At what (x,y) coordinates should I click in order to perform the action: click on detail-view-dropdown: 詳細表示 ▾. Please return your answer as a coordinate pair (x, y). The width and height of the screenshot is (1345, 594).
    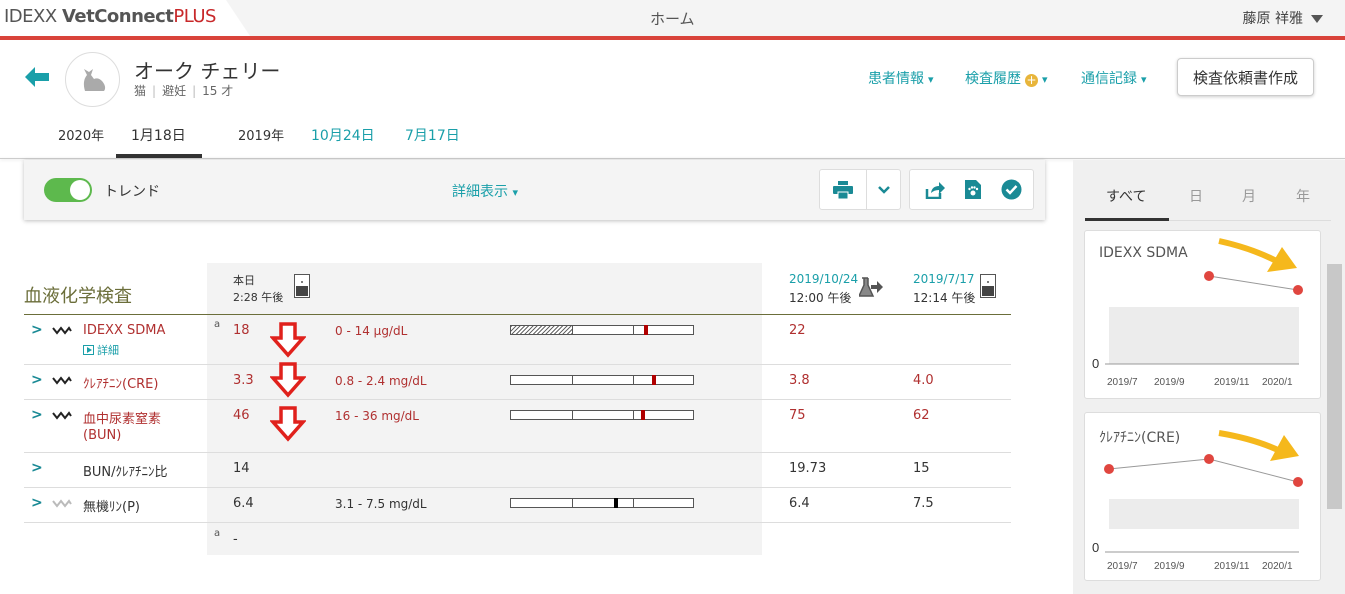
    Looking at the image, I should click on (485, 191).